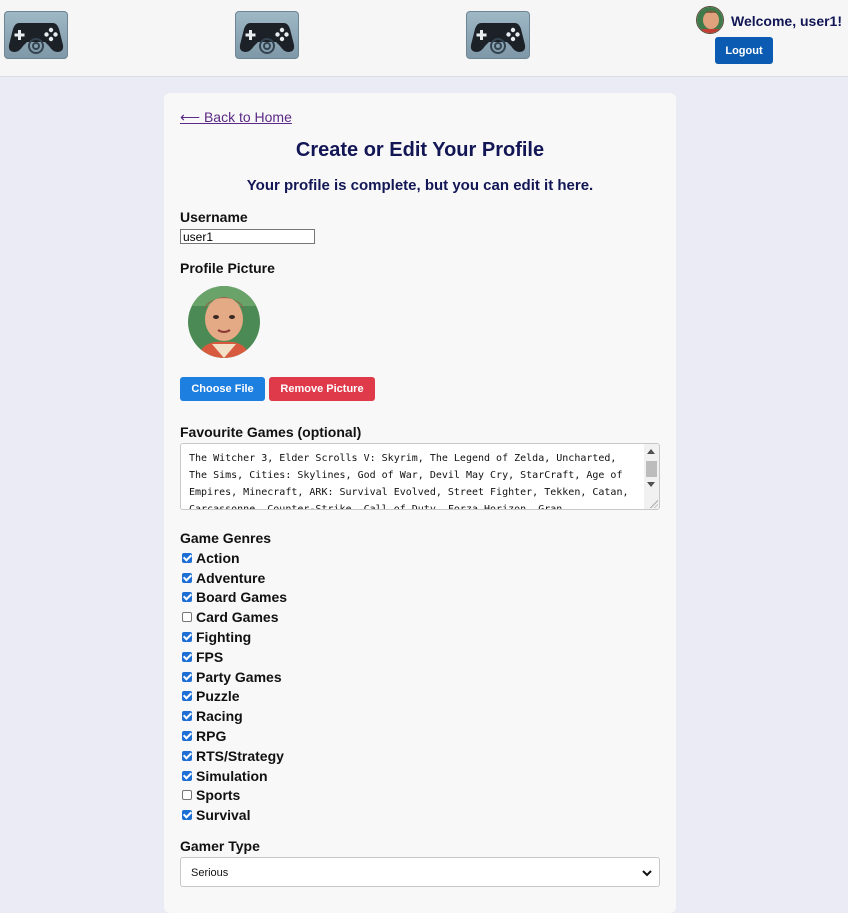  Describe the element at coordinates (227, 268) in the screenshot. I see `profile-picture-label: Profile Picture` at that location.